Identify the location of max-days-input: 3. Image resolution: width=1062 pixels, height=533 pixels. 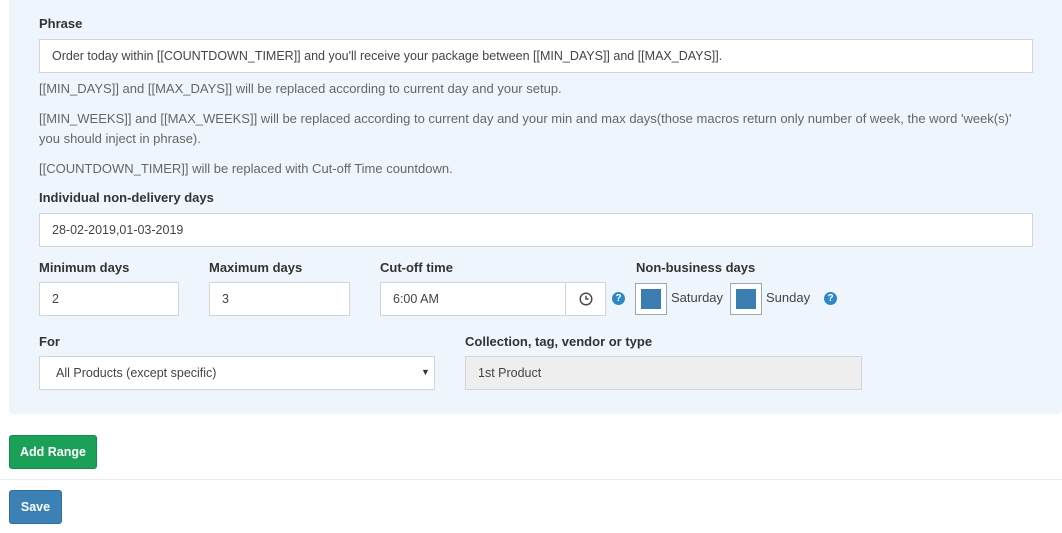
(279, 299).